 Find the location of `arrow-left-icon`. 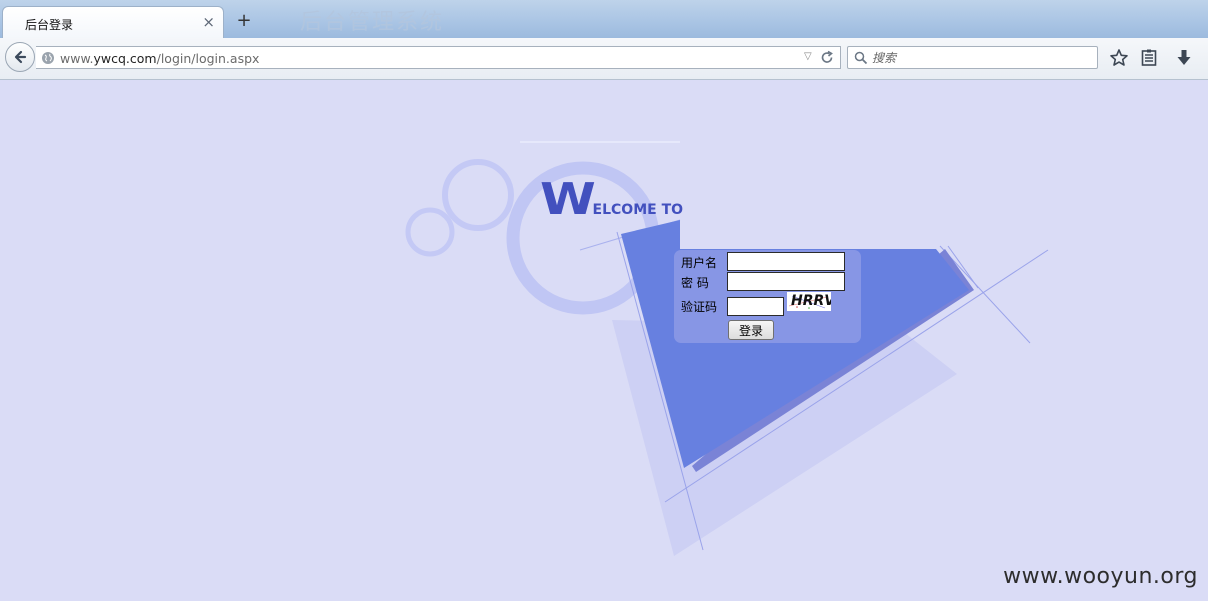

arrow-left-icon is located at coordinates (20, 57).